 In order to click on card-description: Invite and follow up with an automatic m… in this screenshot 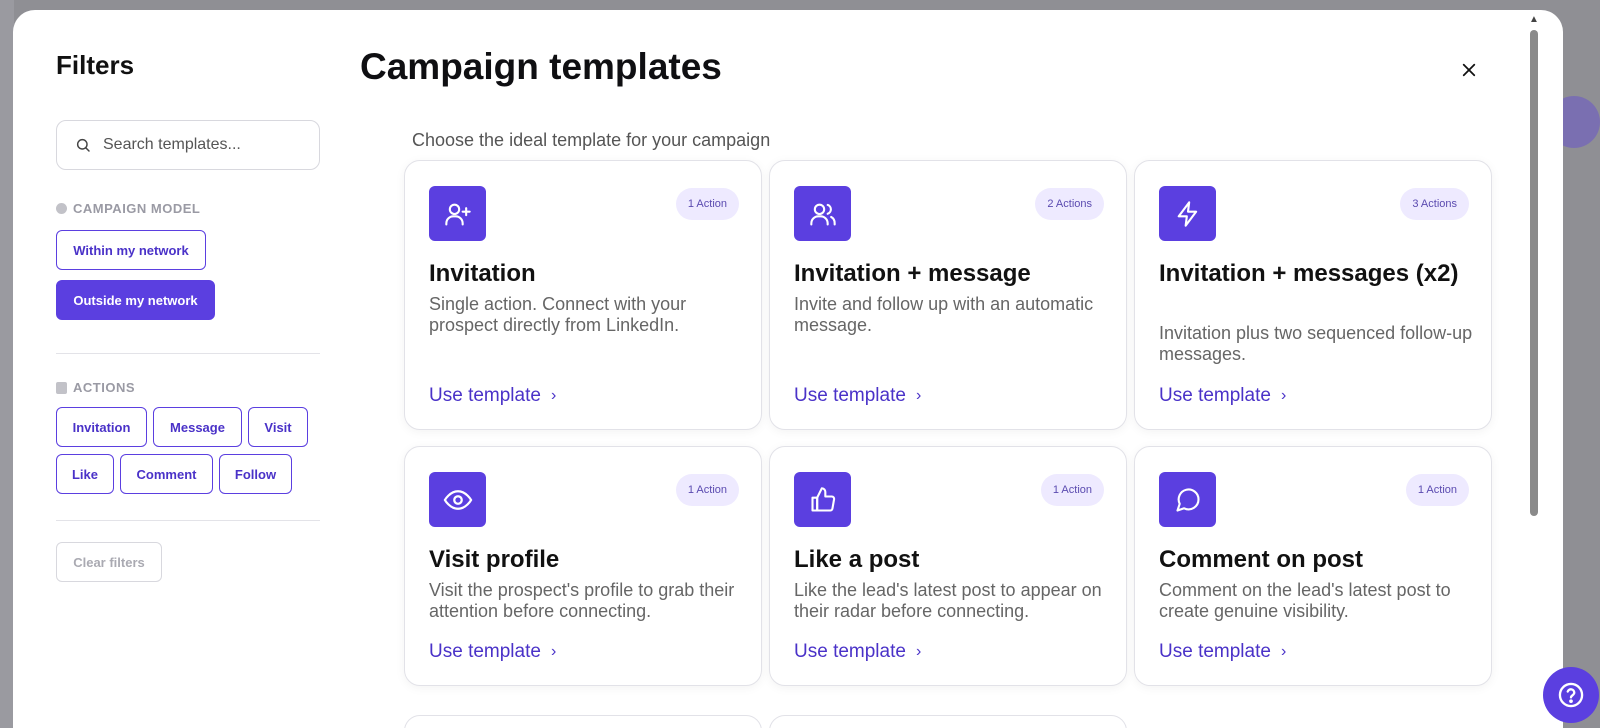, I will do `click(944, 314)`.